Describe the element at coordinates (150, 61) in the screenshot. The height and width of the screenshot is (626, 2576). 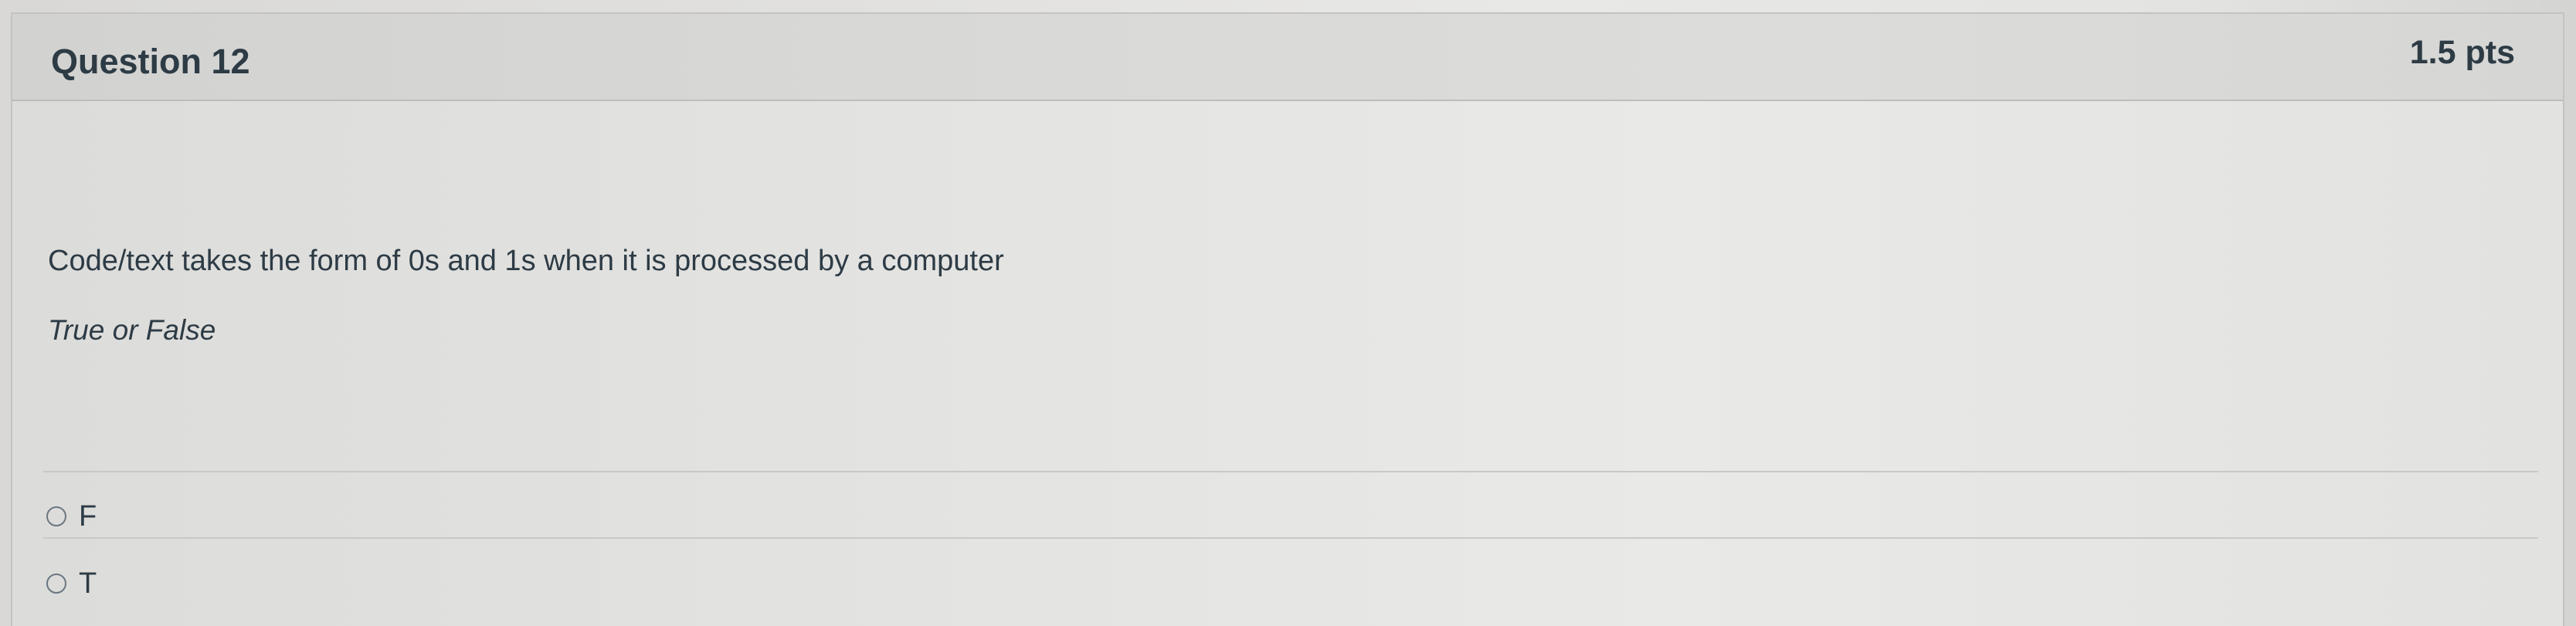
I see `question-title: Question 12` at that location.